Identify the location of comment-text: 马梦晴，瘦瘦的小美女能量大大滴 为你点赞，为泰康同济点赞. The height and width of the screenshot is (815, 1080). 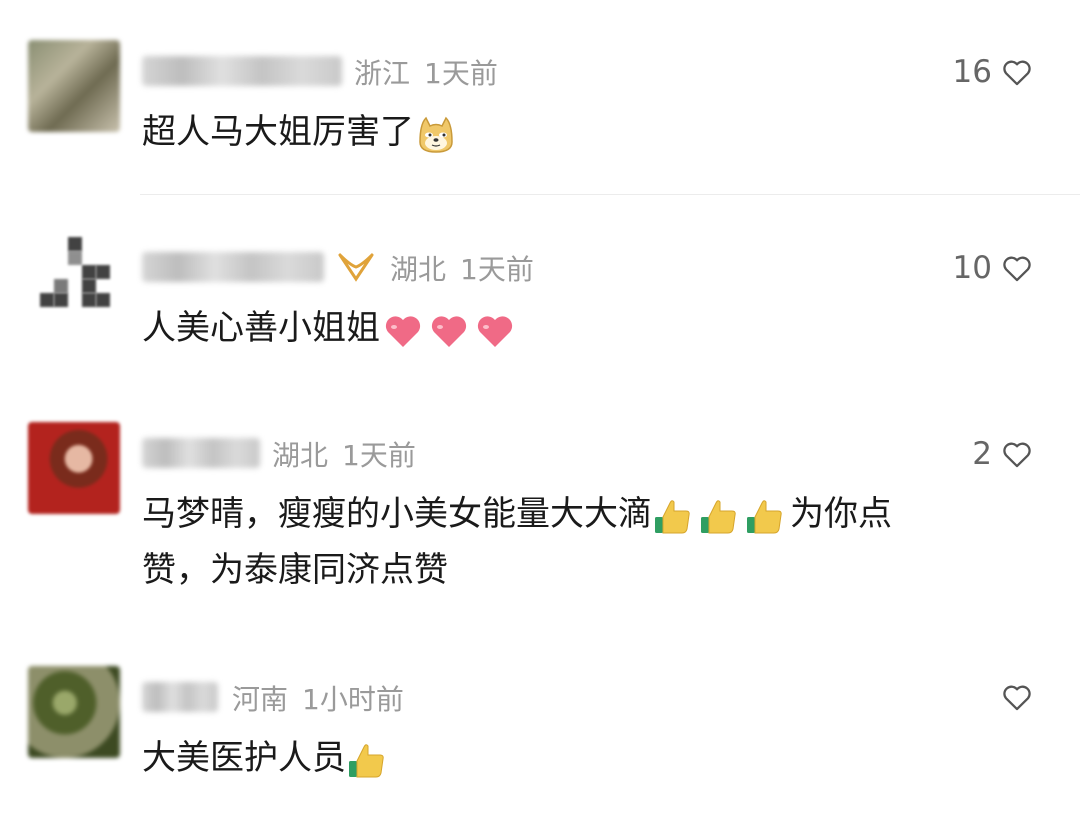
(582, 542).